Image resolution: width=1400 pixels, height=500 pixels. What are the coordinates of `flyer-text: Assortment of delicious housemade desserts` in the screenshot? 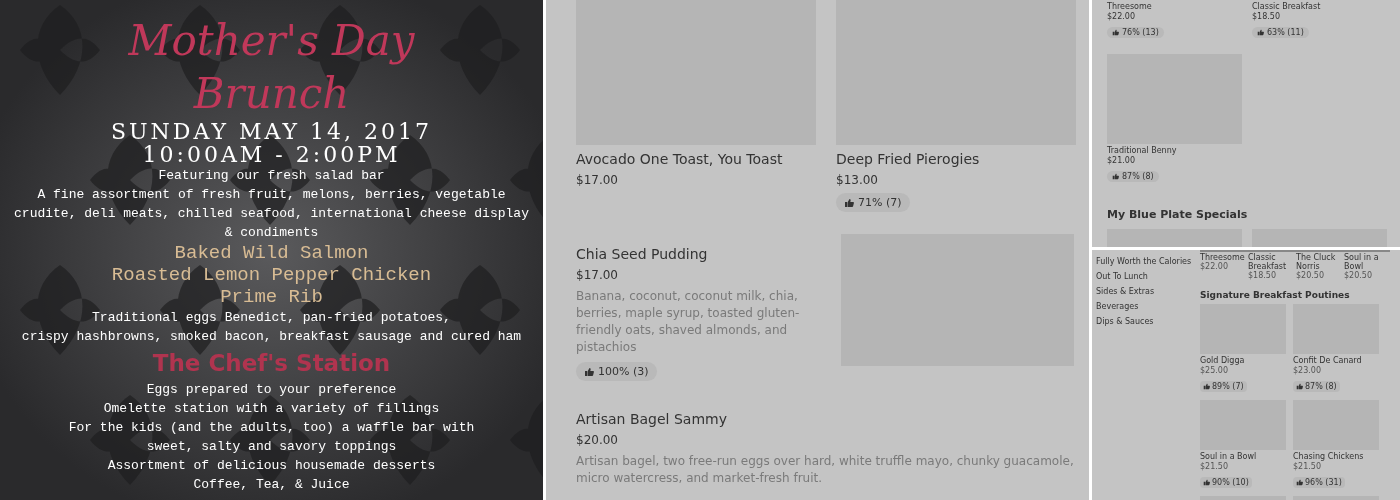 It's located at (271, 466).